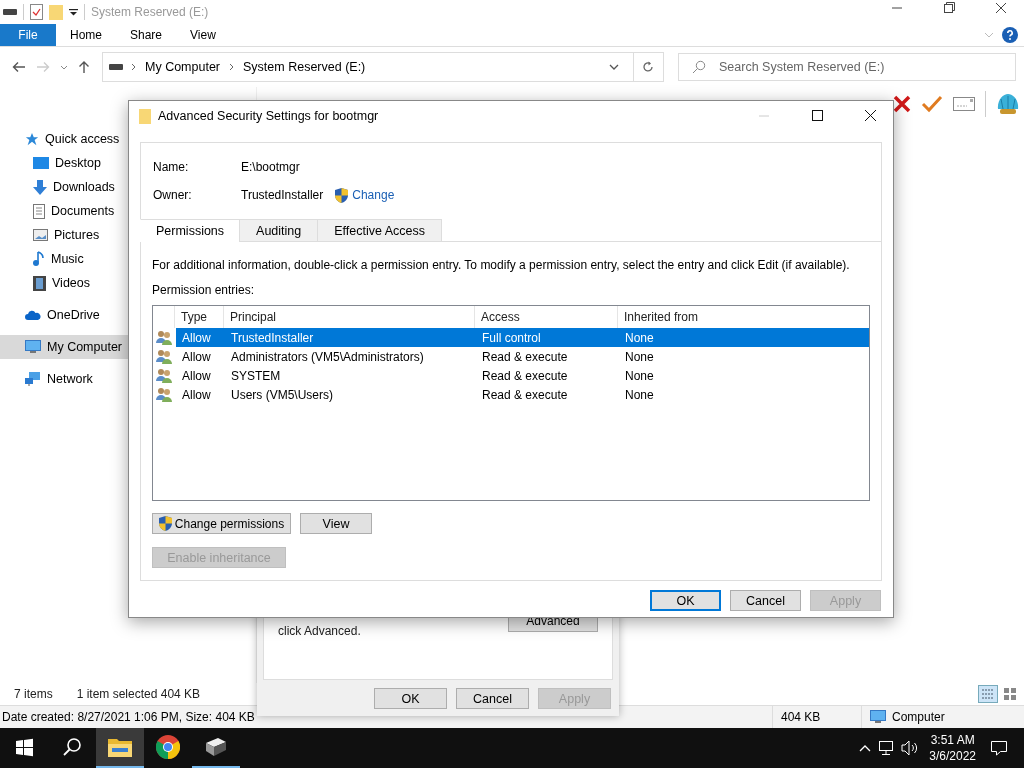 The width and height of the screenshot is (1024, 768). Describe the element at coordinates (138, 694) in the screenshot. I see `selection-info: 1 item selected 404 KB` at that location.